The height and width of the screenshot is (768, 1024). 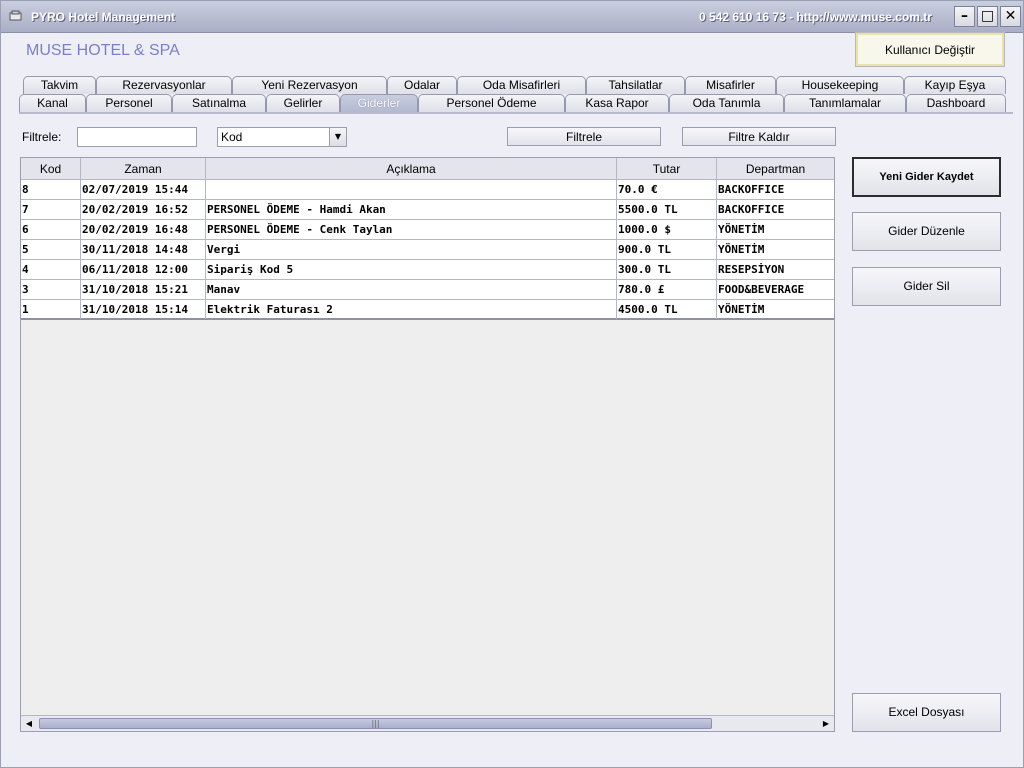 I want to click on tab-takvim: Takvim, so click(x=59, y=85).